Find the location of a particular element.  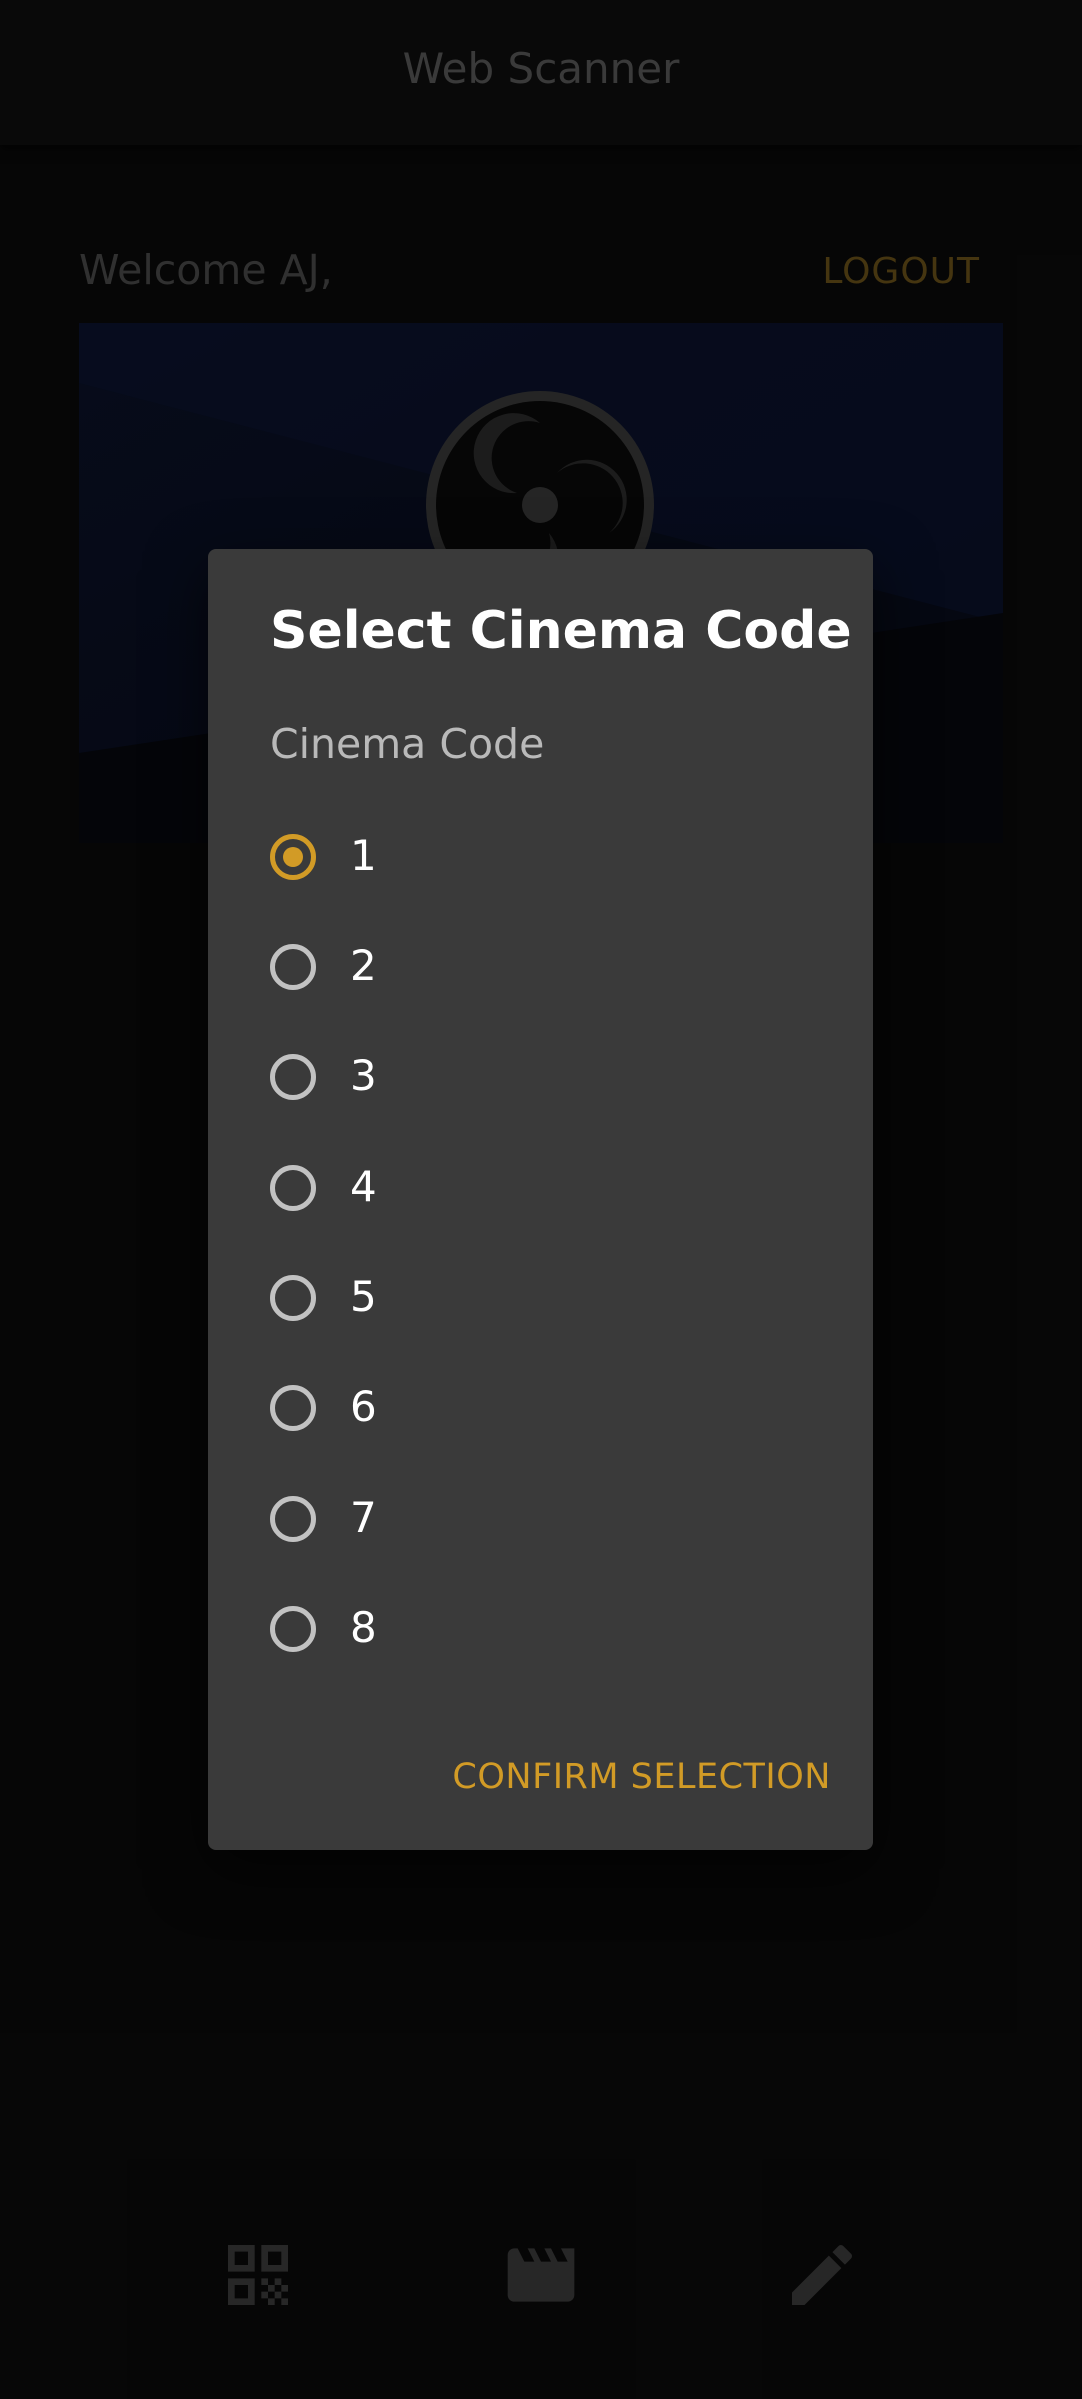

radio-option-label: 1 is located at coordinates (363, 855).